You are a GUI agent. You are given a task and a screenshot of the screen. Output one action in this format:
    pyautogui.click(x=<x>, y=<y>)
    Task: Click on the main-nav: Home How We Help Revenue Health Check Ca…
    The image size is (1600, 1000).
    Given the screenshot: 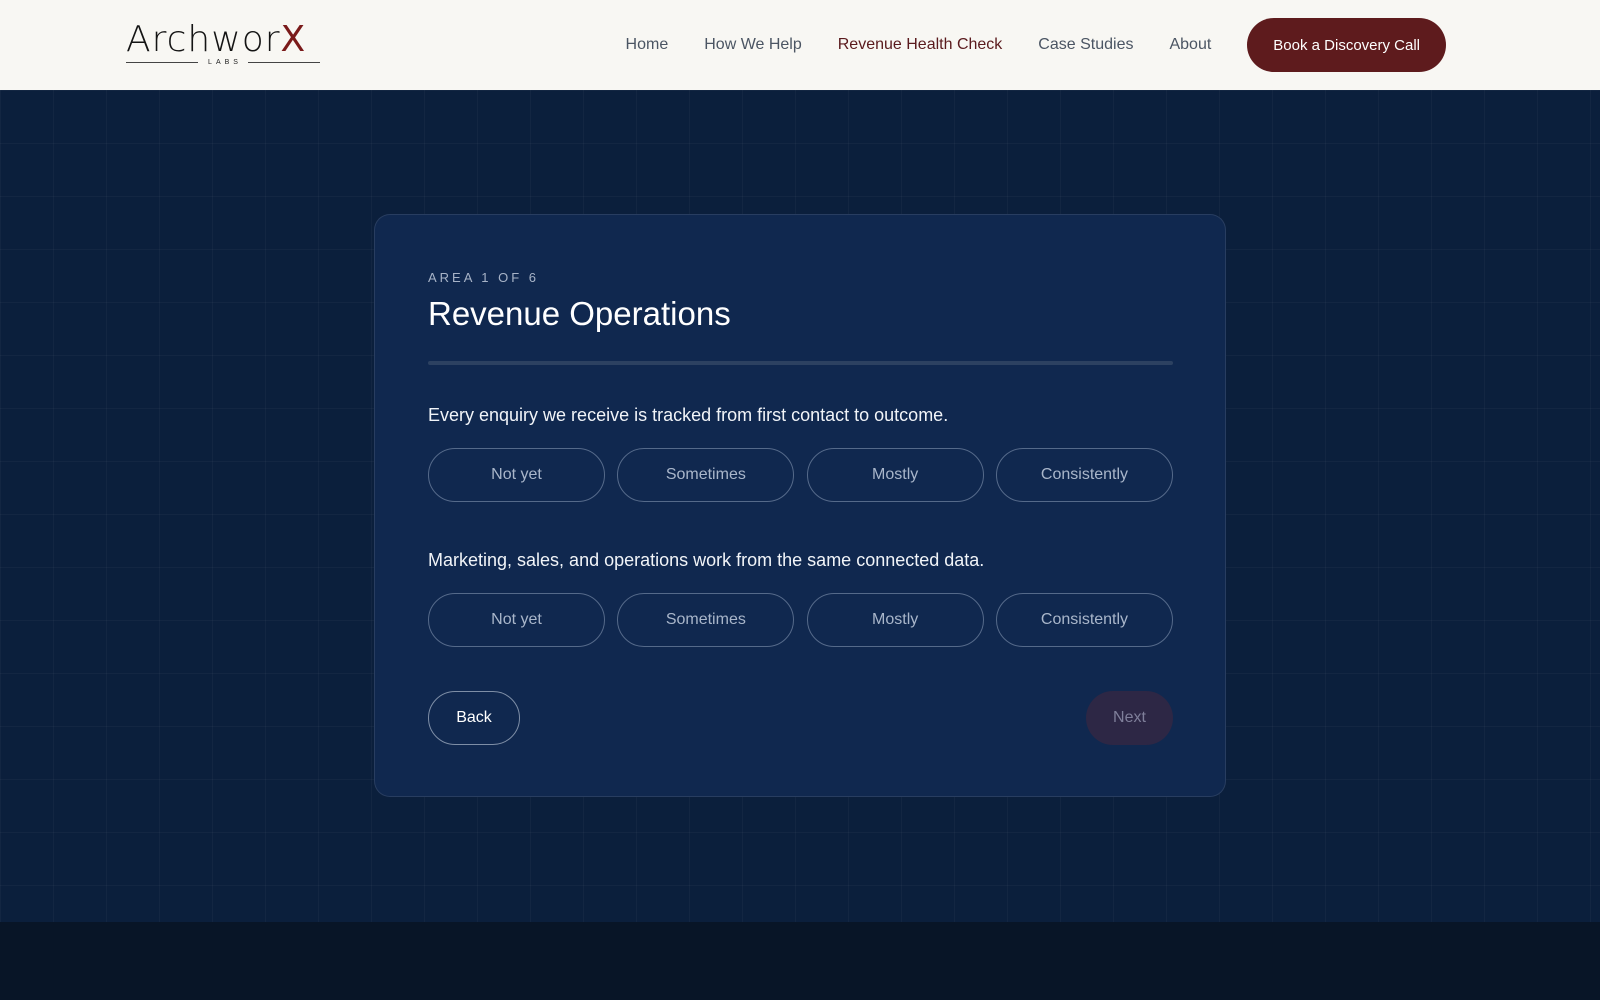 What is the action you would take?
    pyautogui.click(x=1036, y=45)
    